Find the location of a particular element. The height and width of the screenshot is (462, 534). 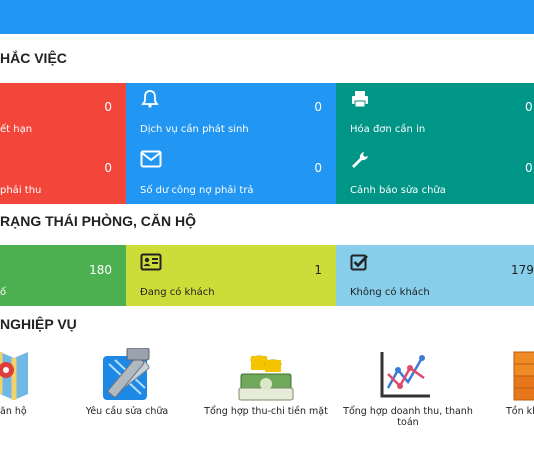

app-label: Tổng hợp thu-chi tiền mặt is located at coordinates (266, 411).